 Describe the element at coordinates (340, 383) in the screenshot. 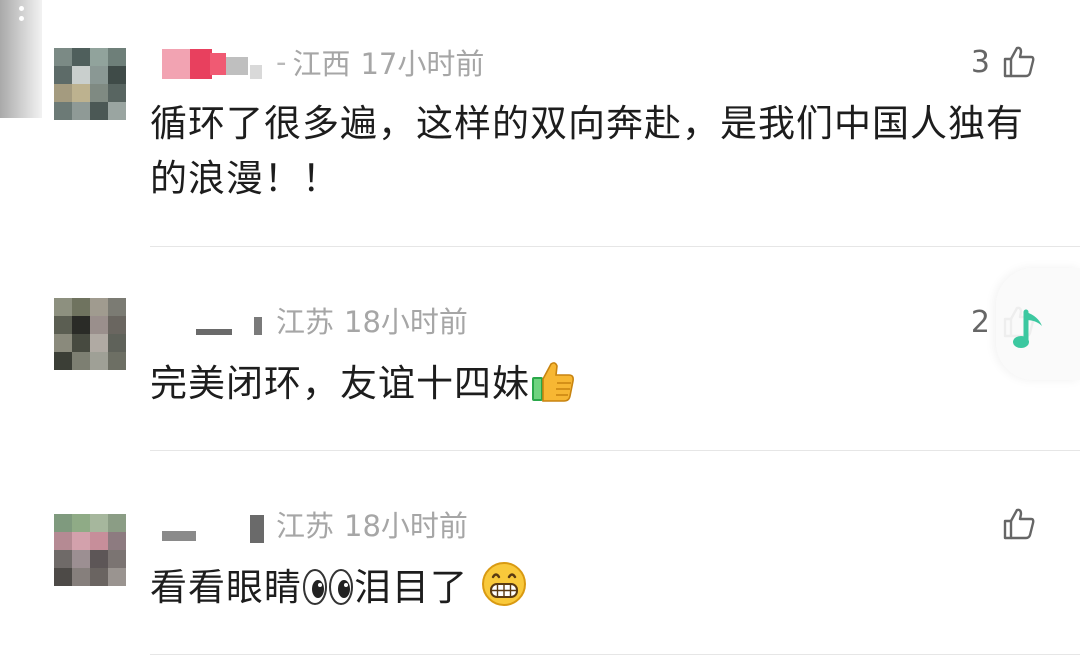

I see `comment-text-content: 完美闭环，友谊十四妹` at that location.